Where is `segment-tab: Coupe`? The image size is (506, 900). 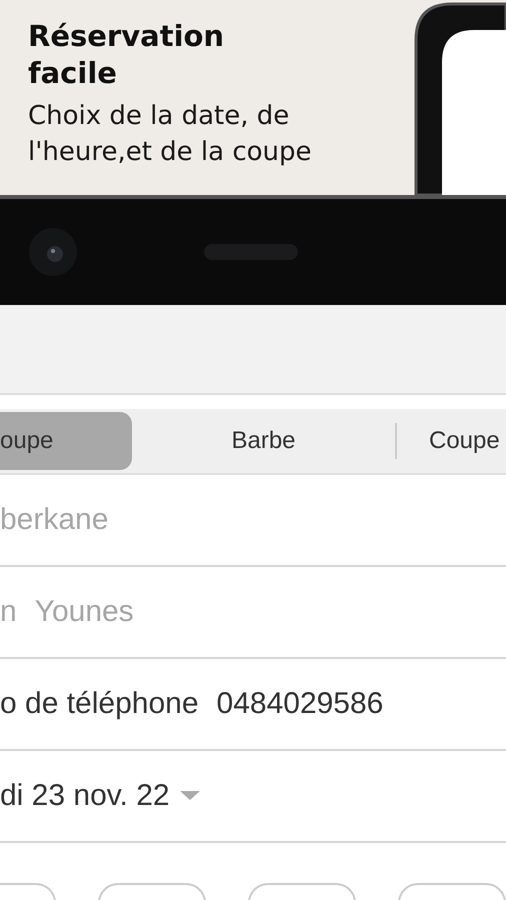 segment-tab: Coupe is located at coordinates (450, 441).